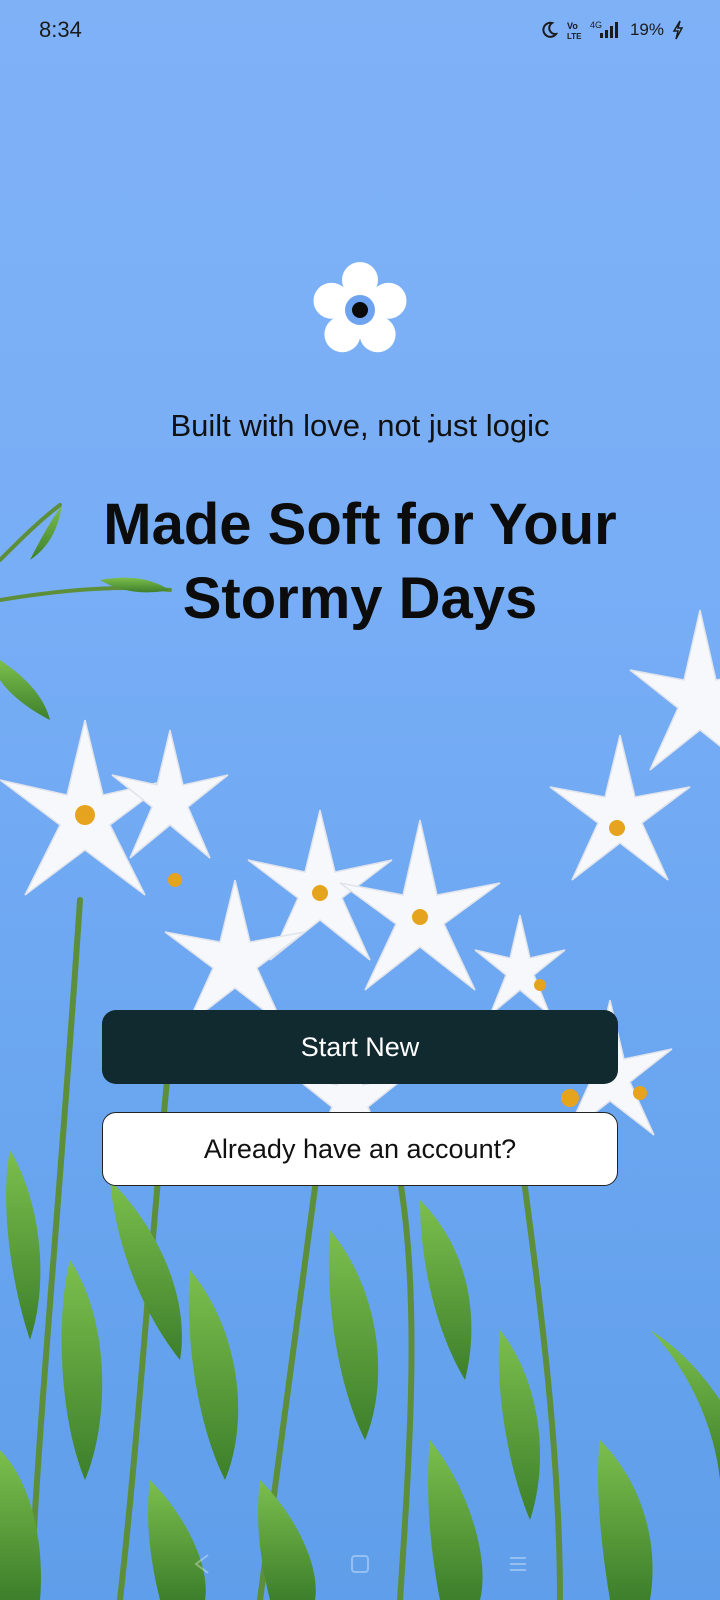 This screenshot has height=1600, width=720. What do you see at coordinates (606, 30) in the screenshot?
I see `signal-icon: 4G` at bounding box center [606, 30].